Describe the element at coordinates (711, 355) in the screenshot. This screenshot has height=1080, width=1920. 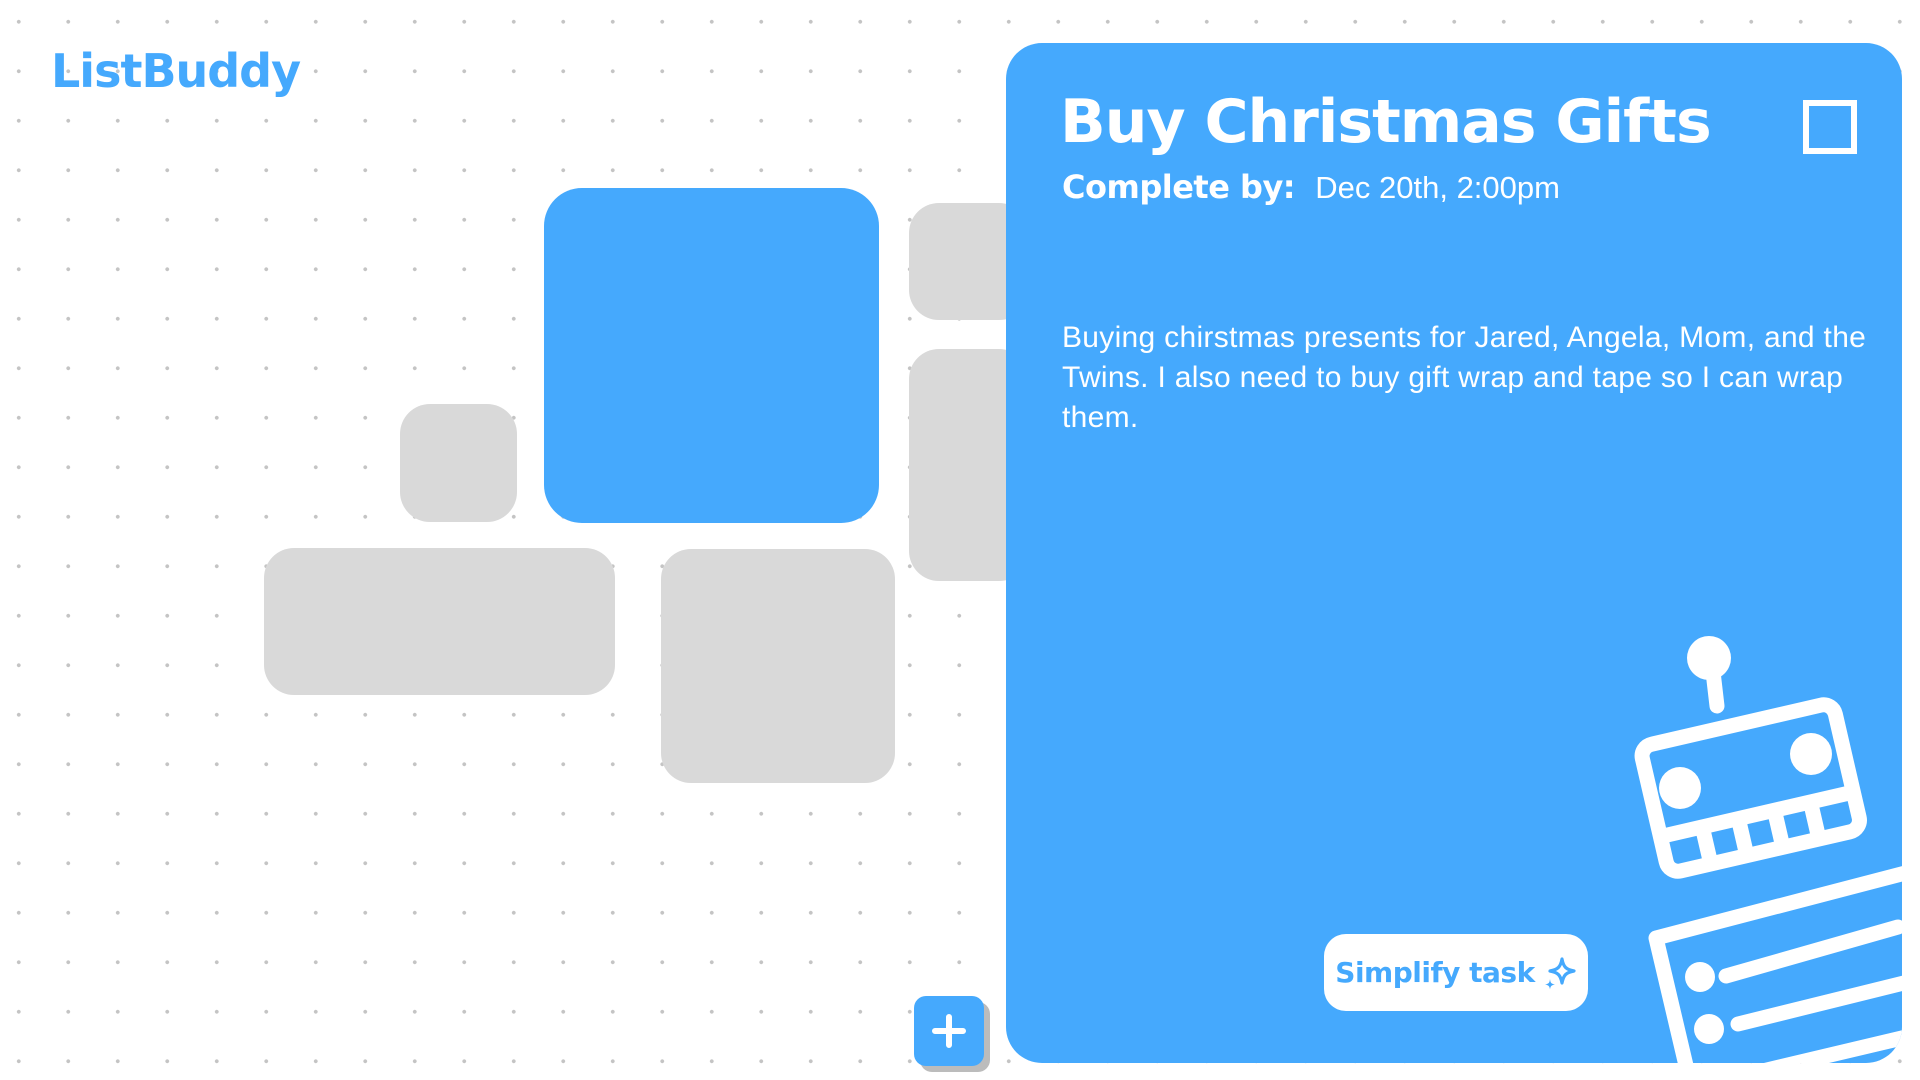
I see `task-tile-selected` at that location.